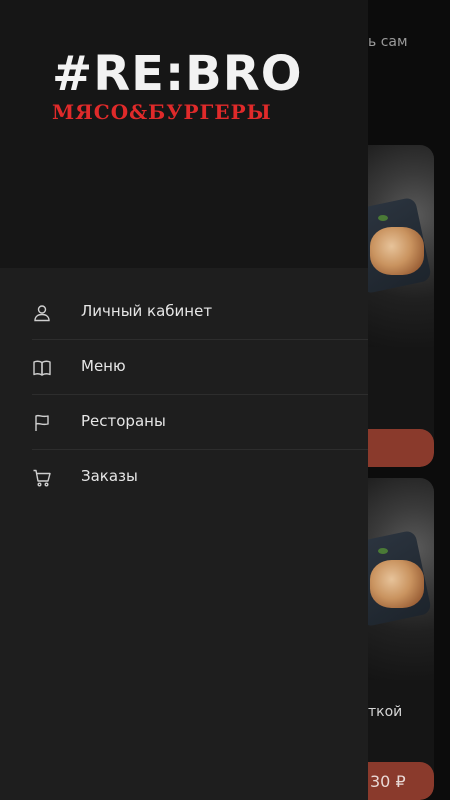 The width and height of the screenshot is (450, 800). I want to click on product-card: ткой 30 ₽, so click(401, 639).